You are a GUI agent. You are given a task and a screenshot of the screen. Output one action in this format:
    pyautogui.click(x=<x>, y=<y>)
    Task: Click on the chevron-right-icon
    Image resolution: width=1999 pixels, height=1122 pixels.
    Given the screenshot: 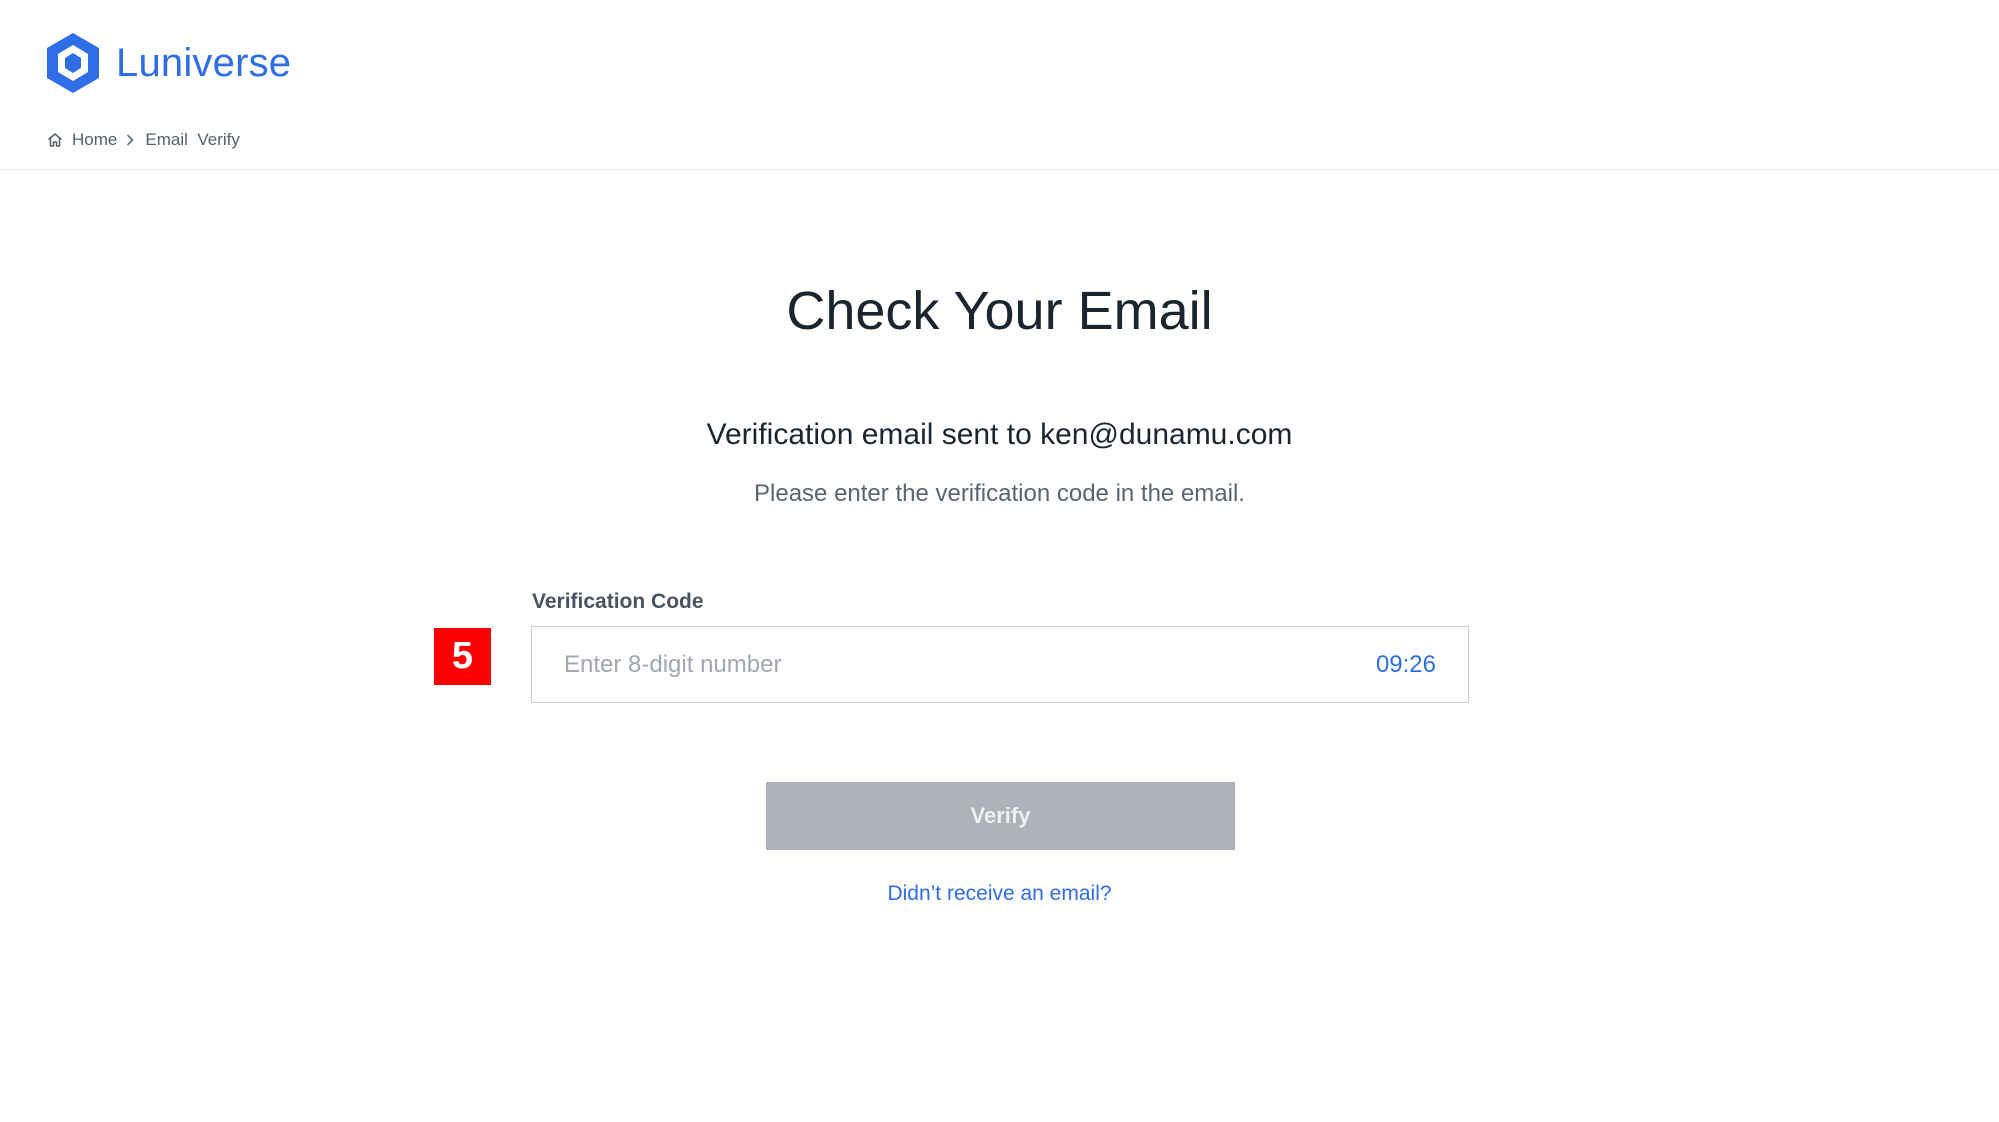 What is the action you would take?
    pyautogui.click(x=130, y=140)
    